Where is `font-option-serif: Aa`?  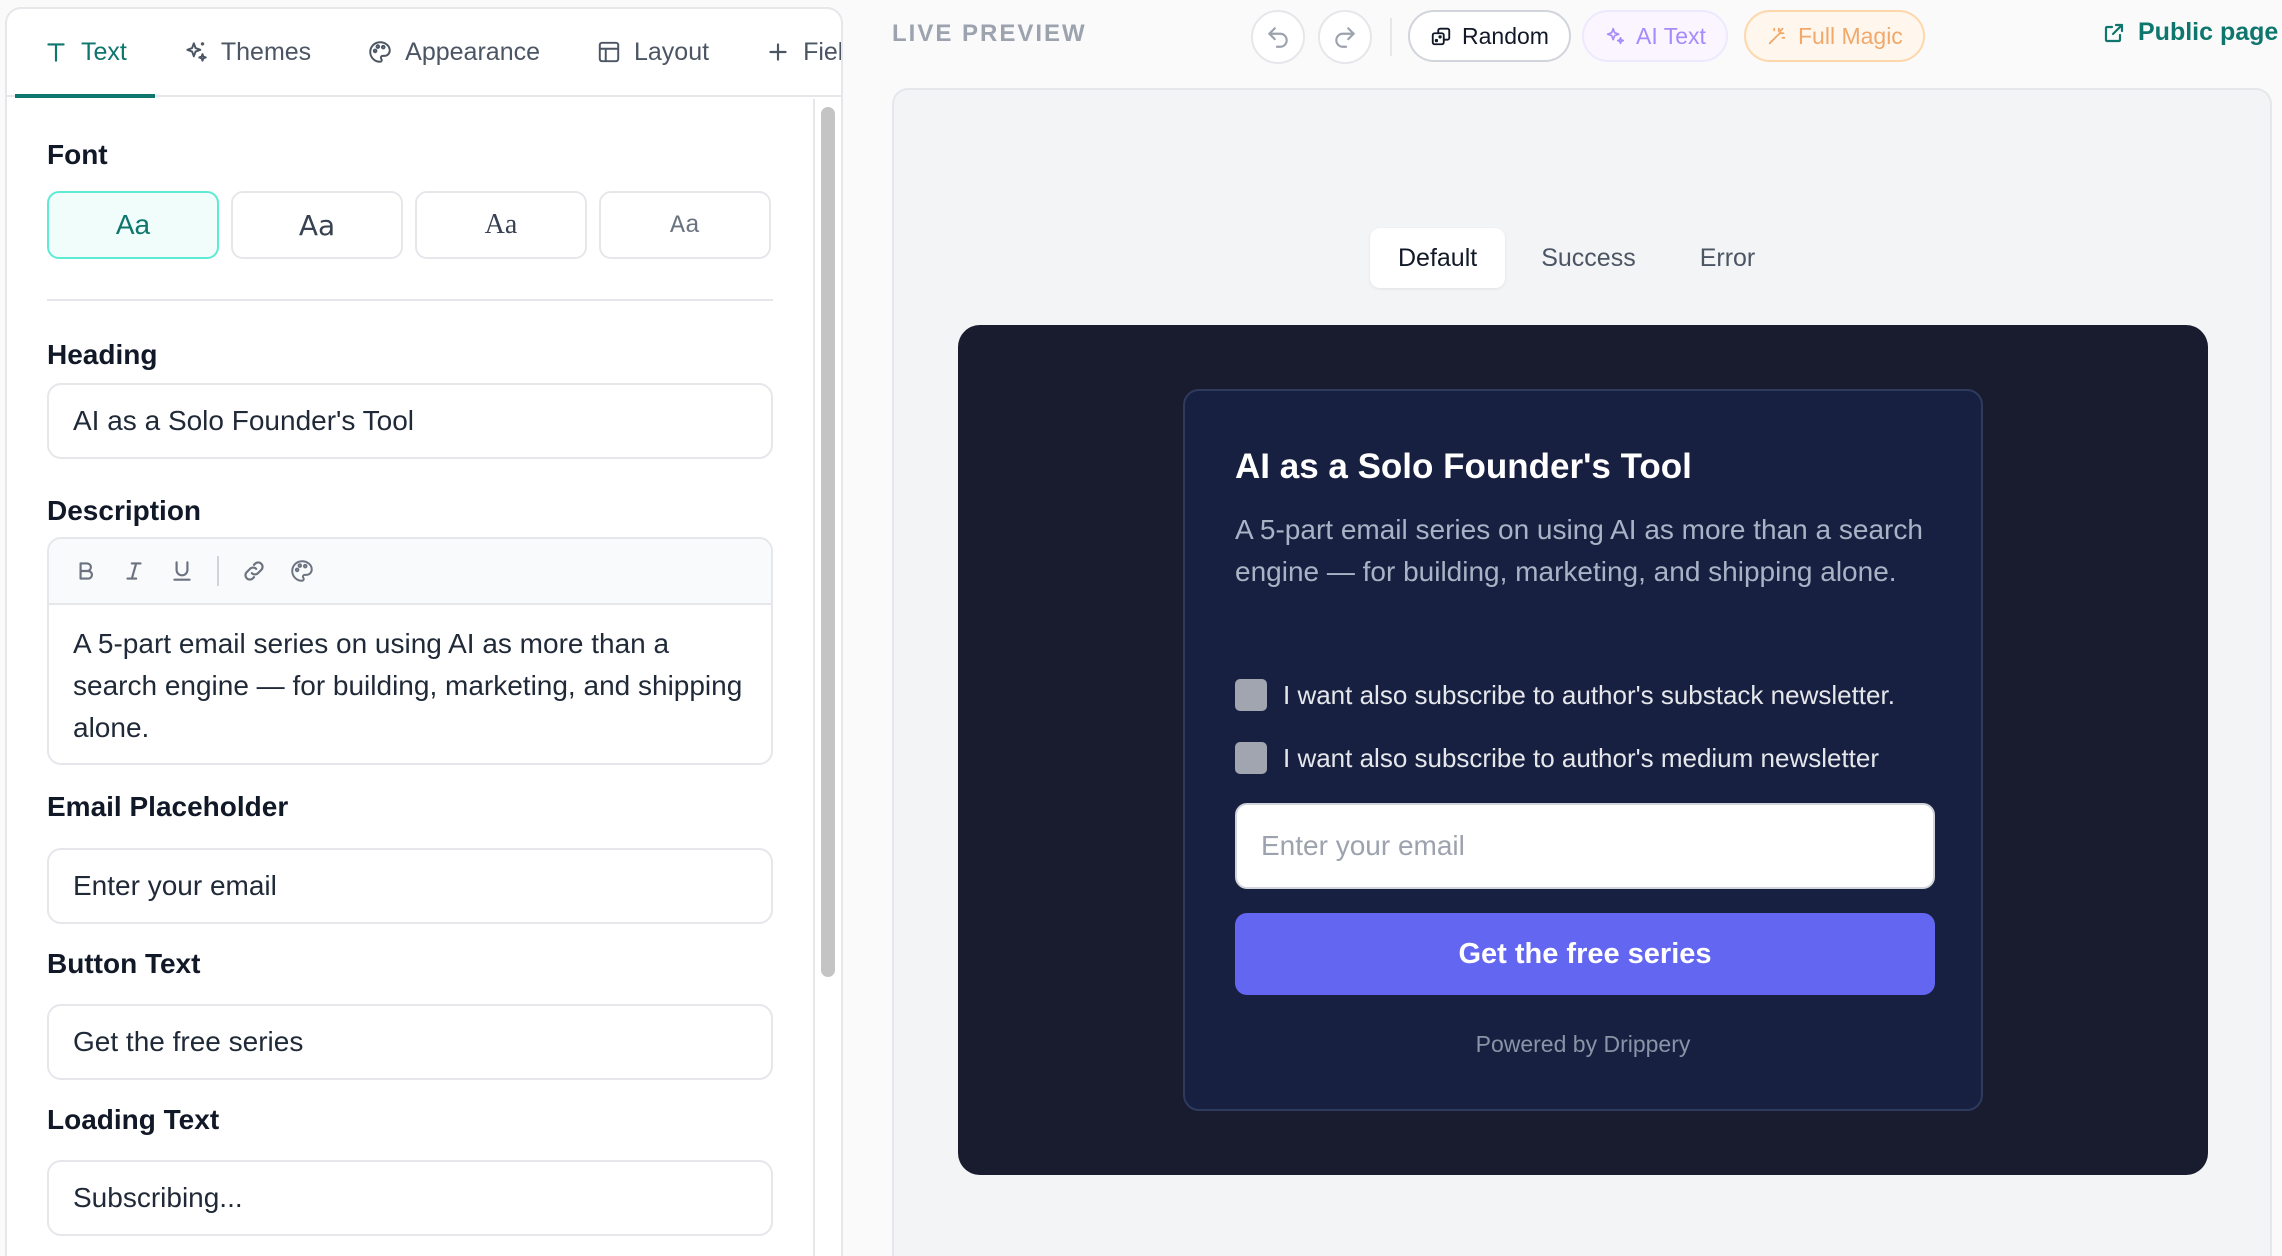
font-option-serif: Aa is located at coordinates (501, 225).